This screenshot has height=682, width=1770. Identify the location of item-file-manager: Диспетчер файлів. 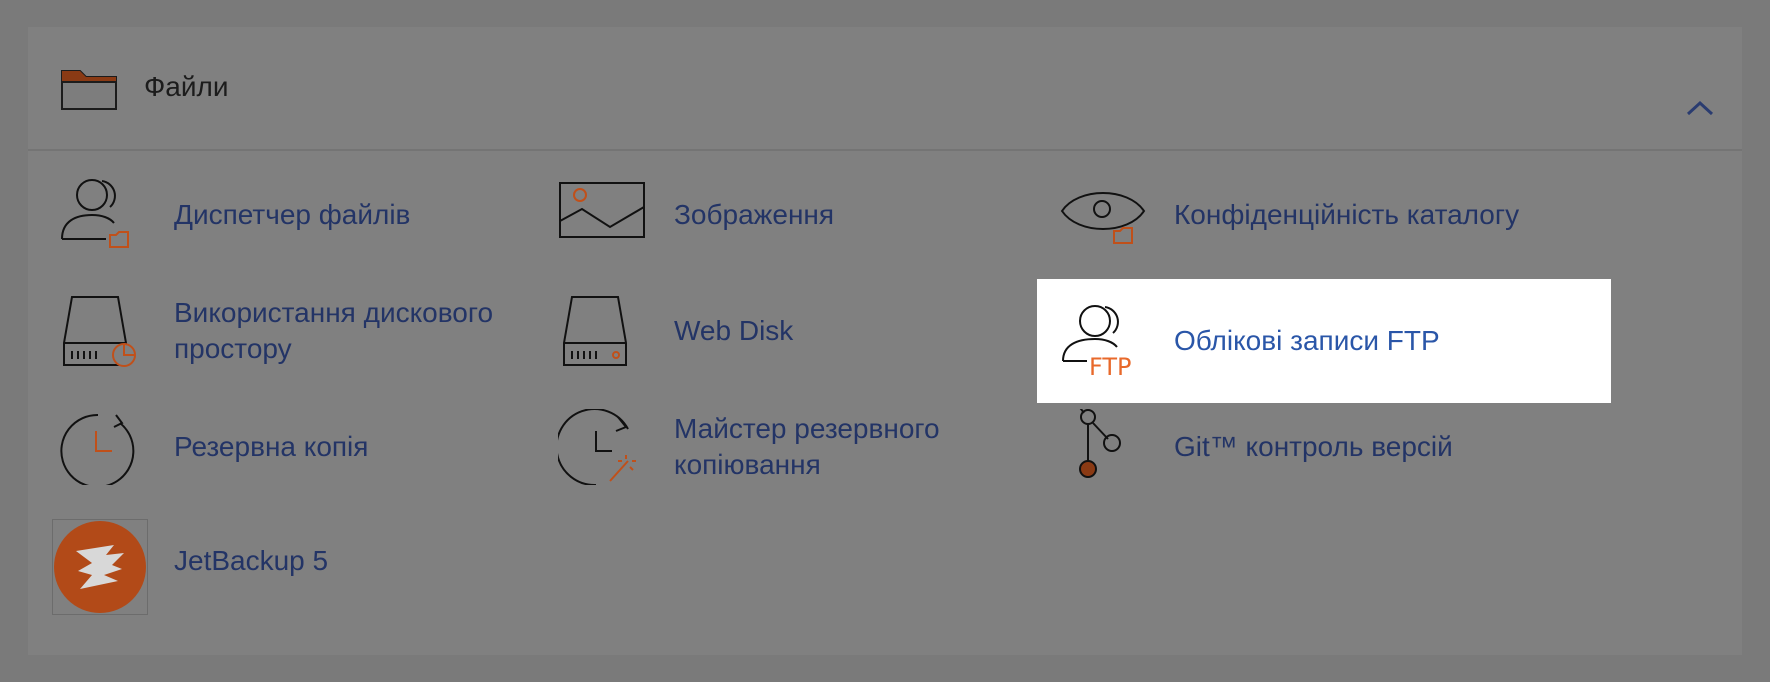
(273, 215).